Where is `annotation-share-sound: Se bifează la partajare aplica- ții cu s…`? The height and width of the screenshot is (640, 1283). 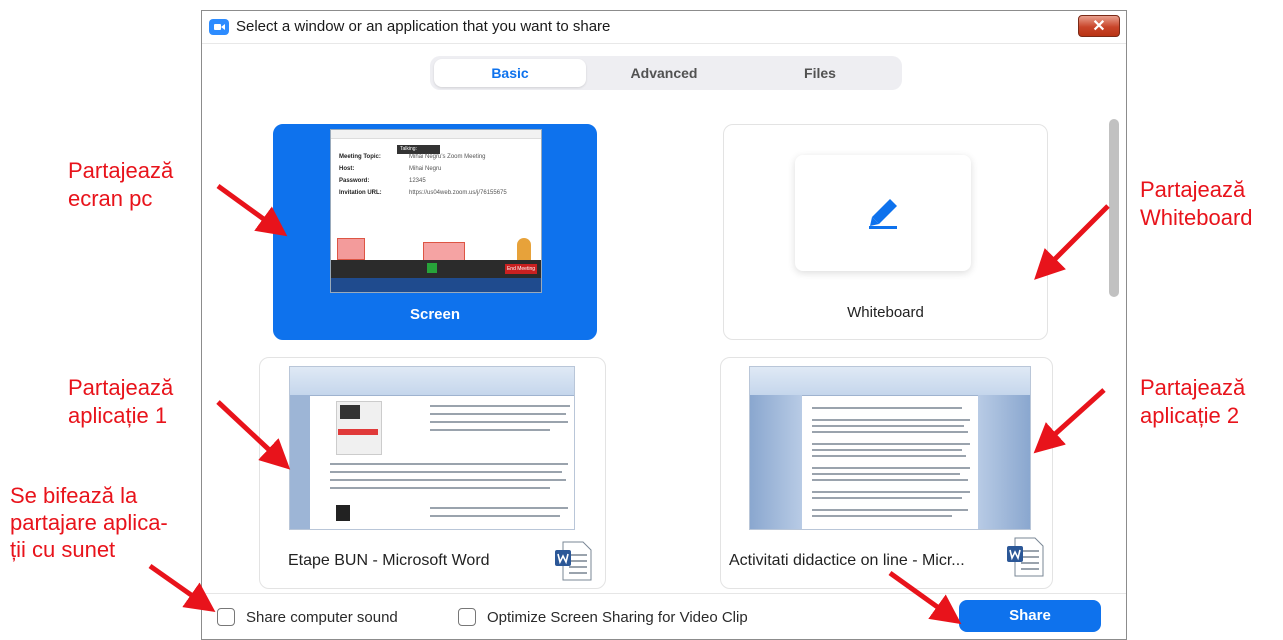
annotation-share-sound: Se bifează la partajare aplica- ții cu s… is located at coordinates (89, 522).